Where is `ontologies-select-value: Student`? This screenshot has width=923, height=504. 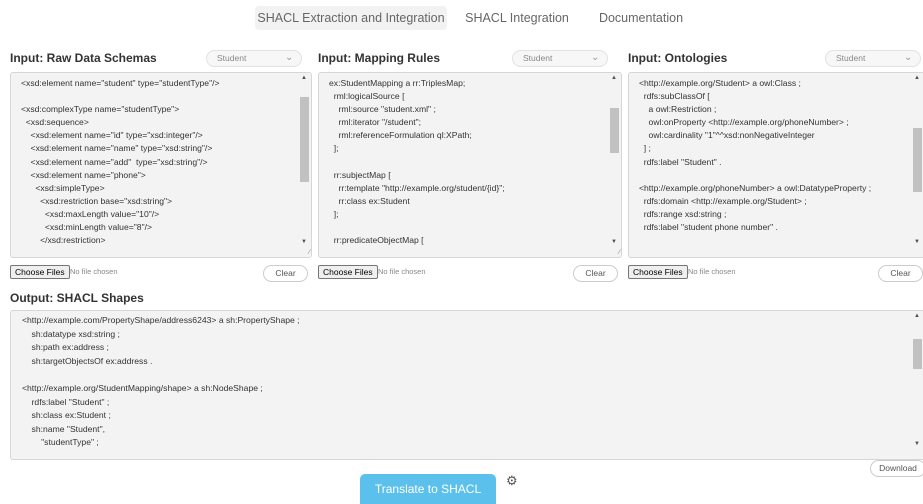 ontologies-select-value: Student is located at coordinates (851, 58).